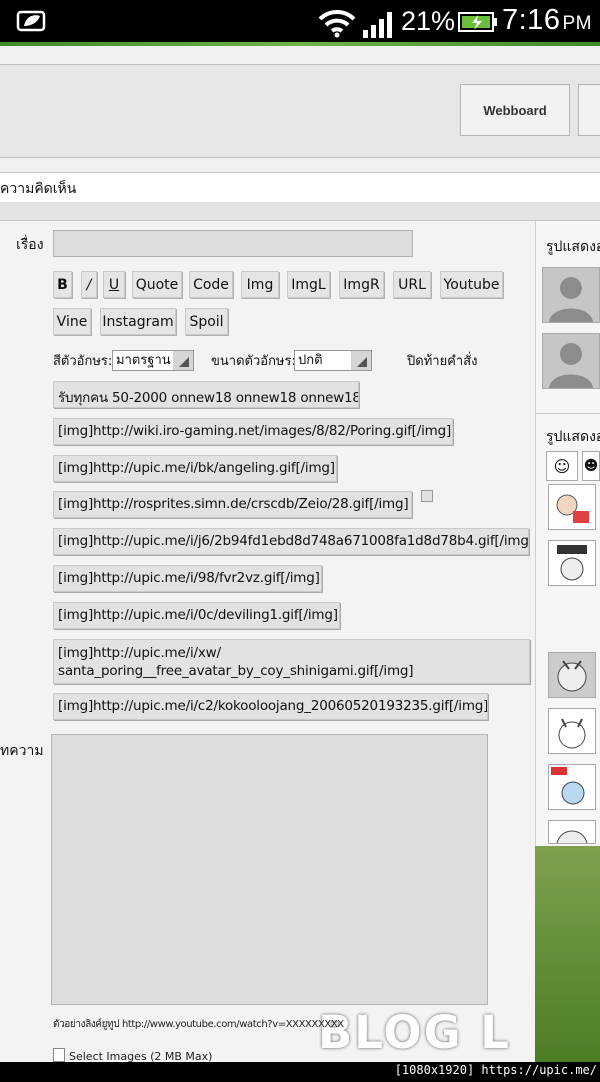 This screenshot has width=600, height=1082. I want to click on font-color-label: สีตัวอักษร:, so click(83, 361).